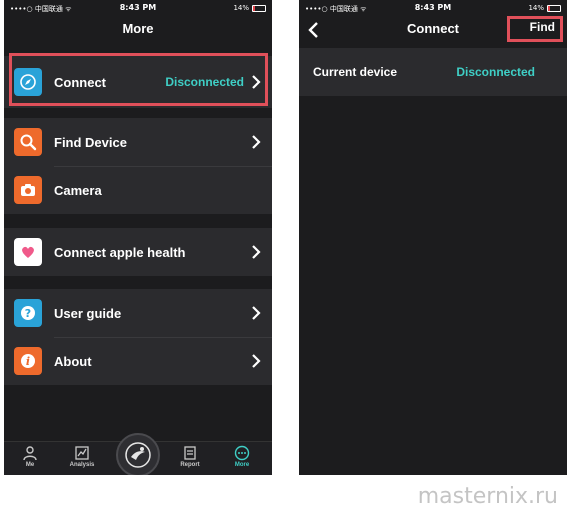  I want to click on svg-text: i, so click(28, 361).